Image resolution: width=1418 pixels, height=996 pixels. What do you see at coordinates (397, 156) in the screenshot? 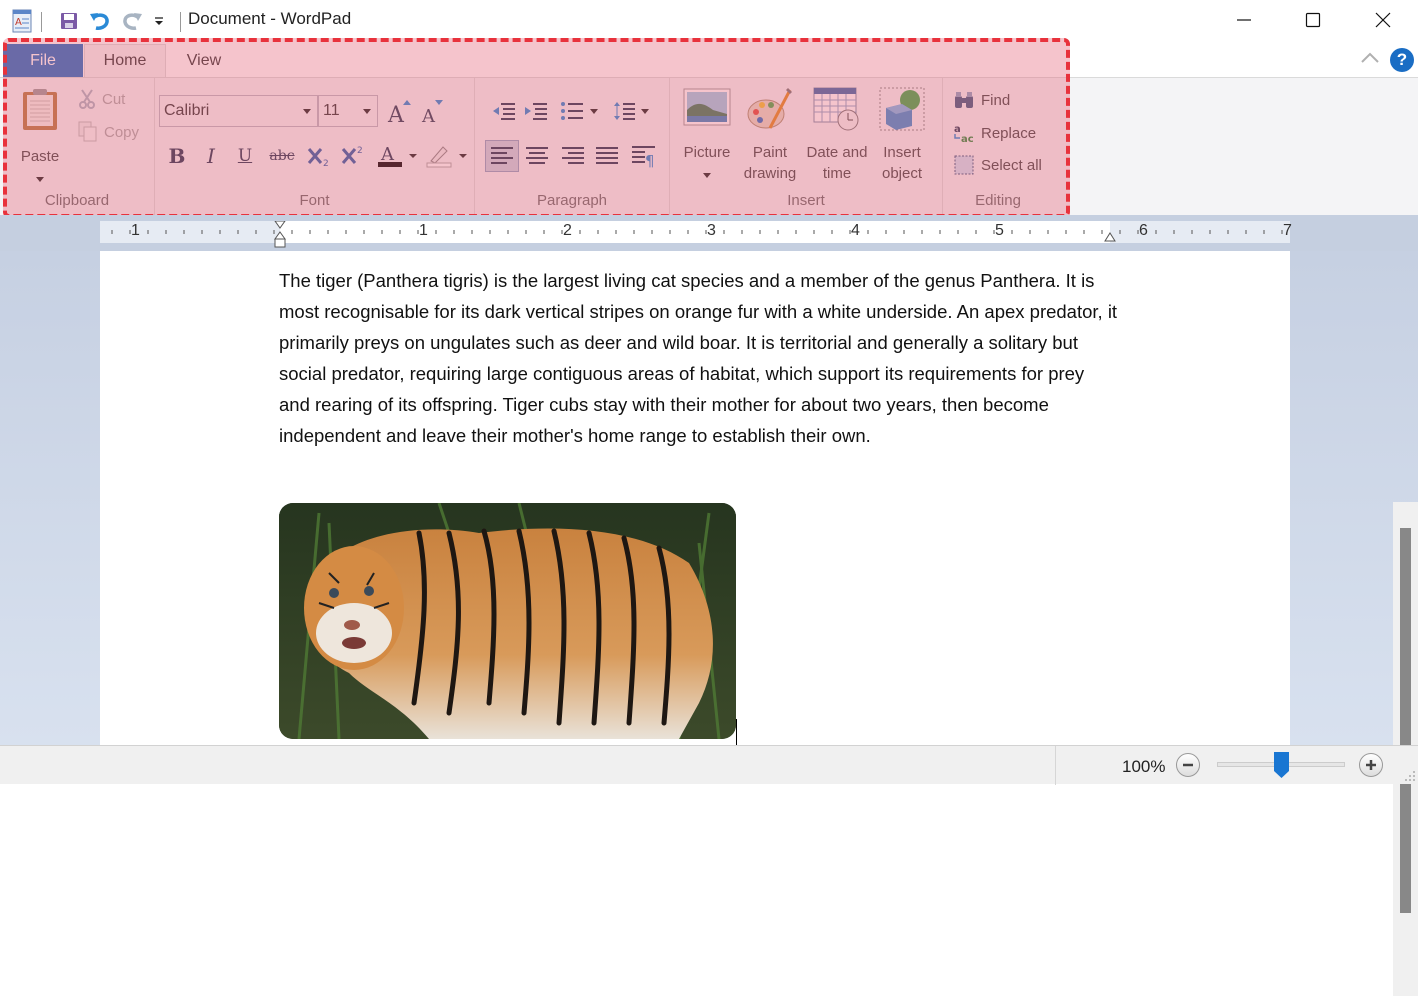
I see `font-color-button: A` at bounding box center [397, 156].